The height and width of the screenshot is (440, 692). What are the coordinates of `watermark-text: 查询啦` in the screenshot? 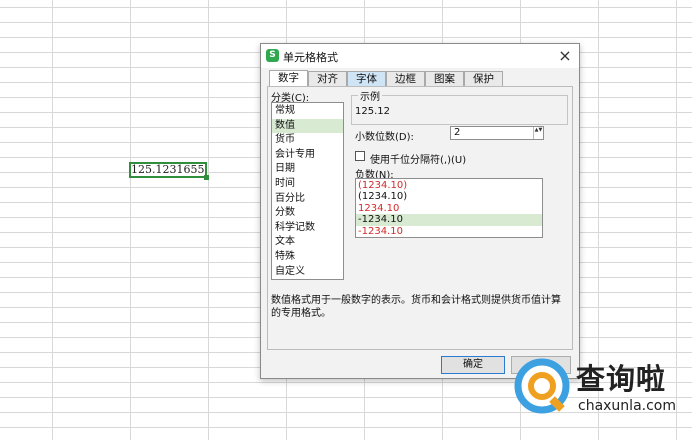 It's located at (621, 379).